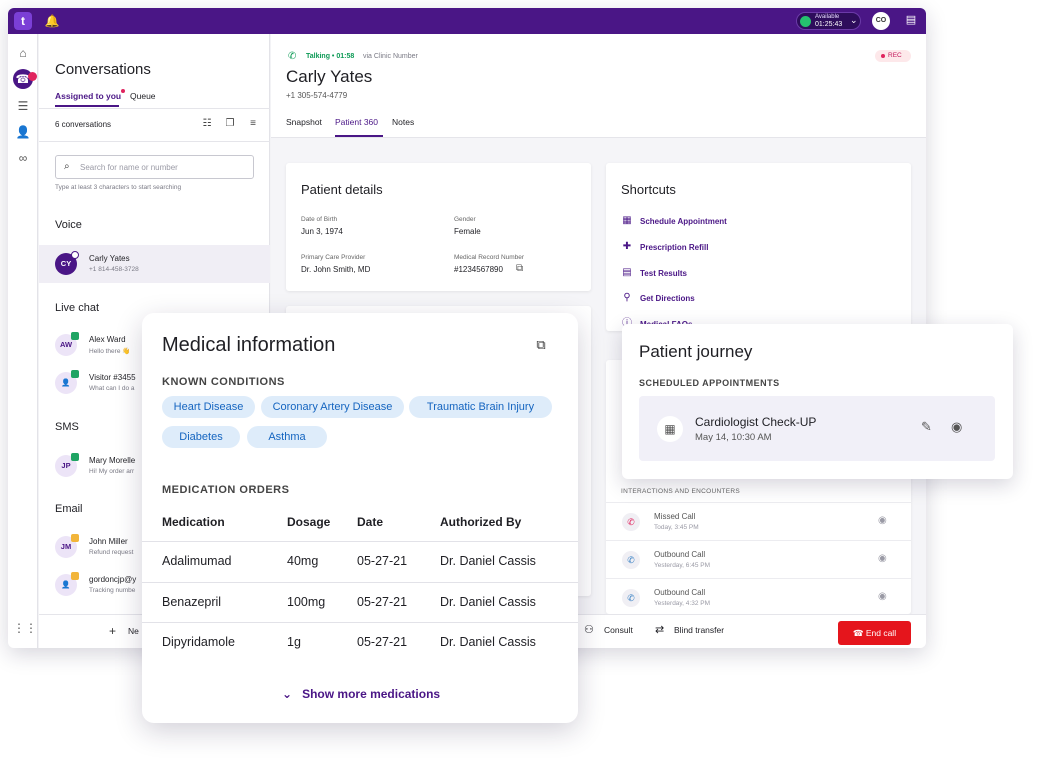  Describe the element at coordinates (699, 630) in the screenshot. I see `blind-transfer-button: Blind transfer` at that location.